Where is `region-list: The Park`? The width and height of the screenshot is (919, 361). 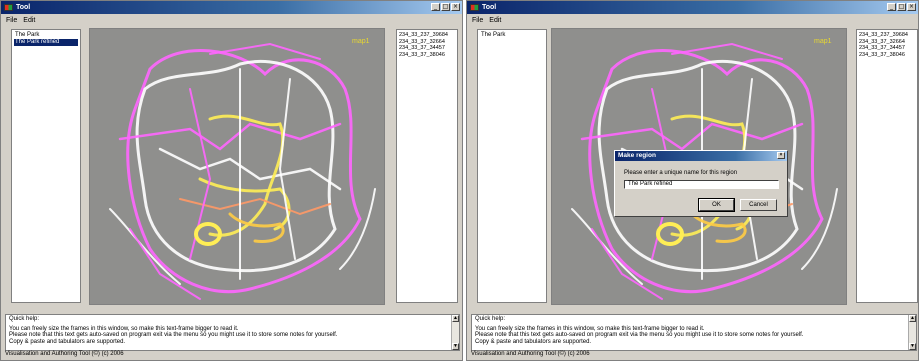 region-list: The Park is located at coordinates (512, 166).